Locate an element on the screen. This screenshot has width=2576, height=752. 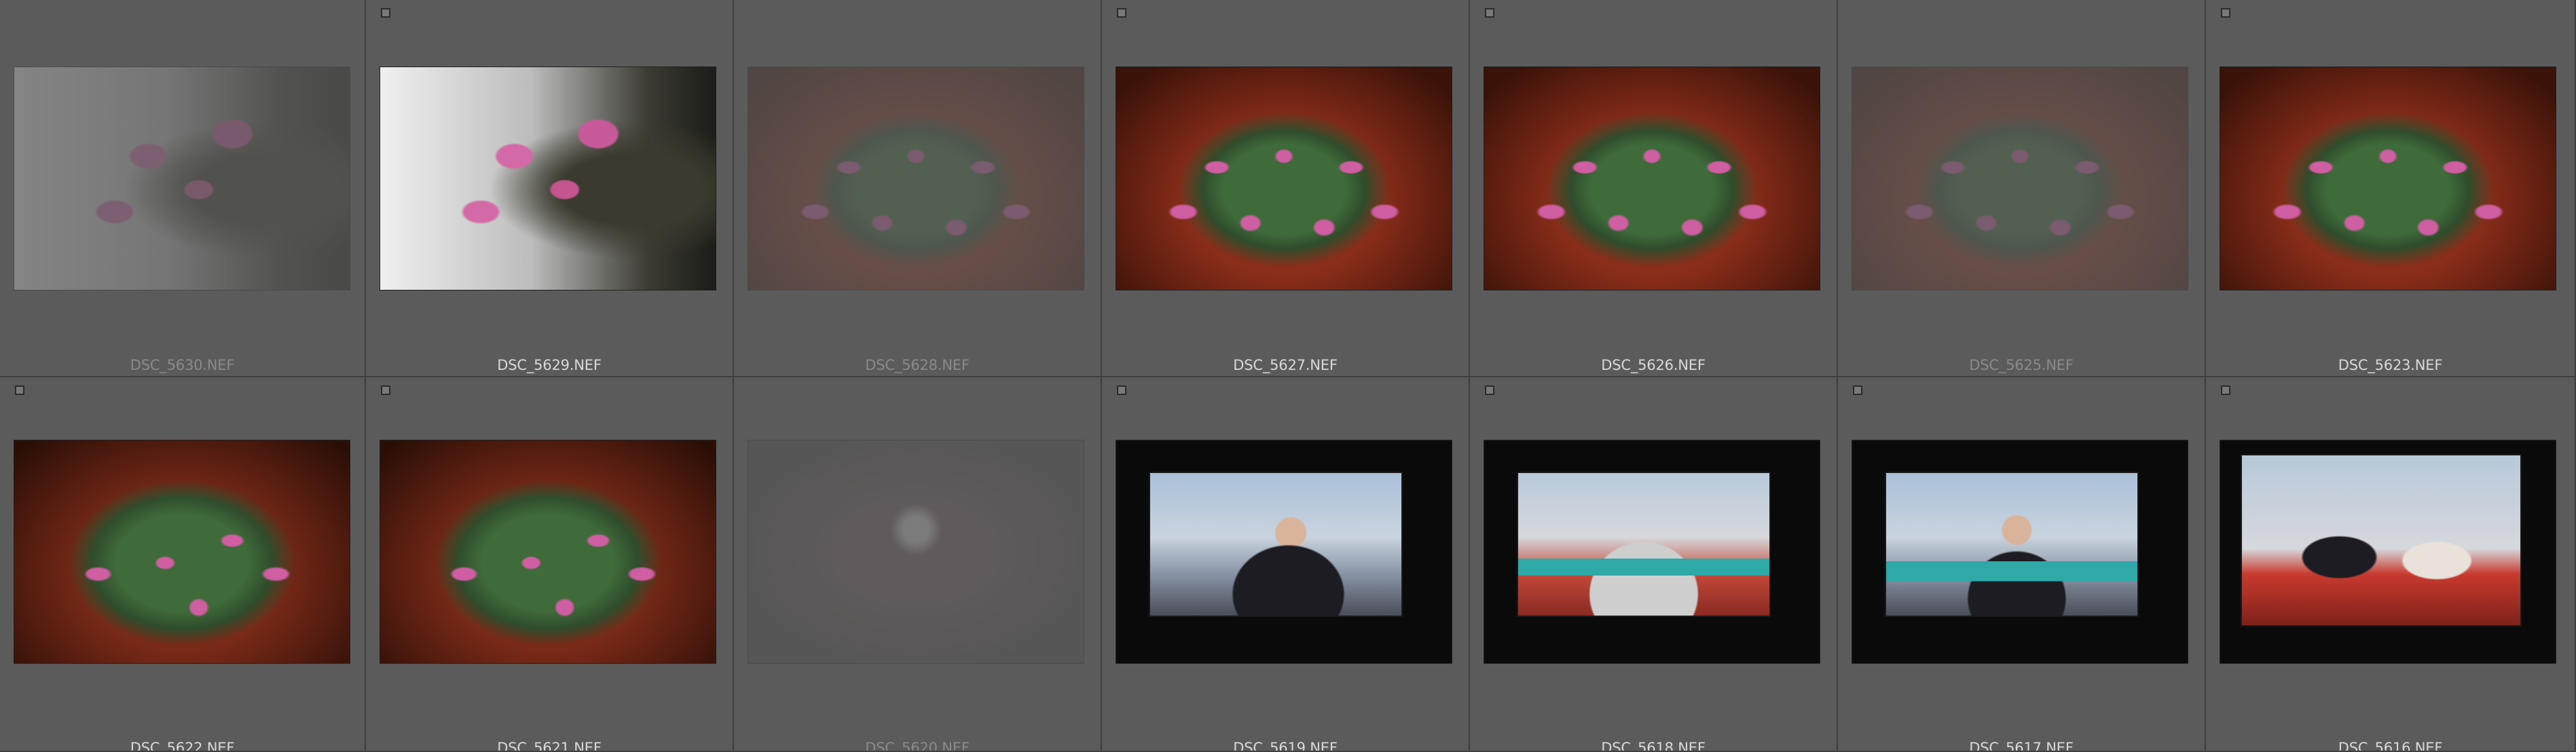
thumbnail-cell: DSC_5623.NEF is located at coordinates (2391, 188).